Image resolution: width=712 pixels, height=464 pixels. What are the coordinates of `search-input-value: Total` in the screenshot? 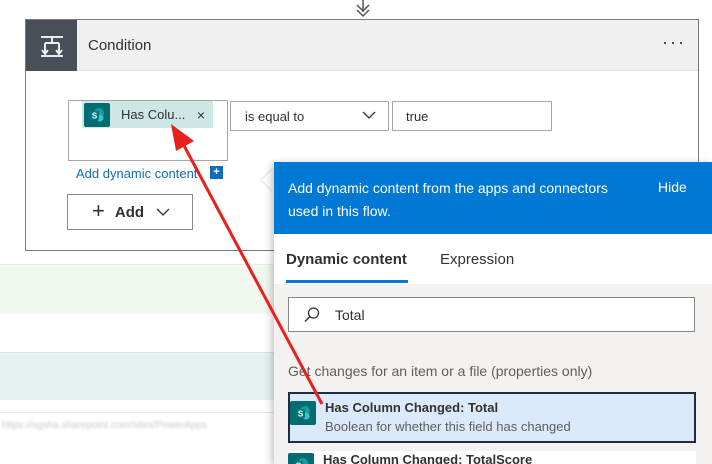 It's located at (350, 315).